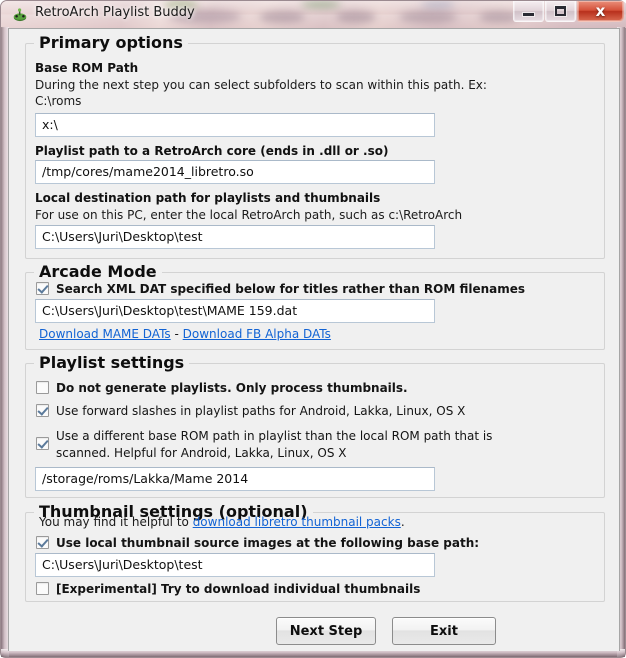 This screenshot has height=658, width=626. Describe the element at coordinates (326, 631) in the screenshot. I see `next-step-button: Next Step` at that location.